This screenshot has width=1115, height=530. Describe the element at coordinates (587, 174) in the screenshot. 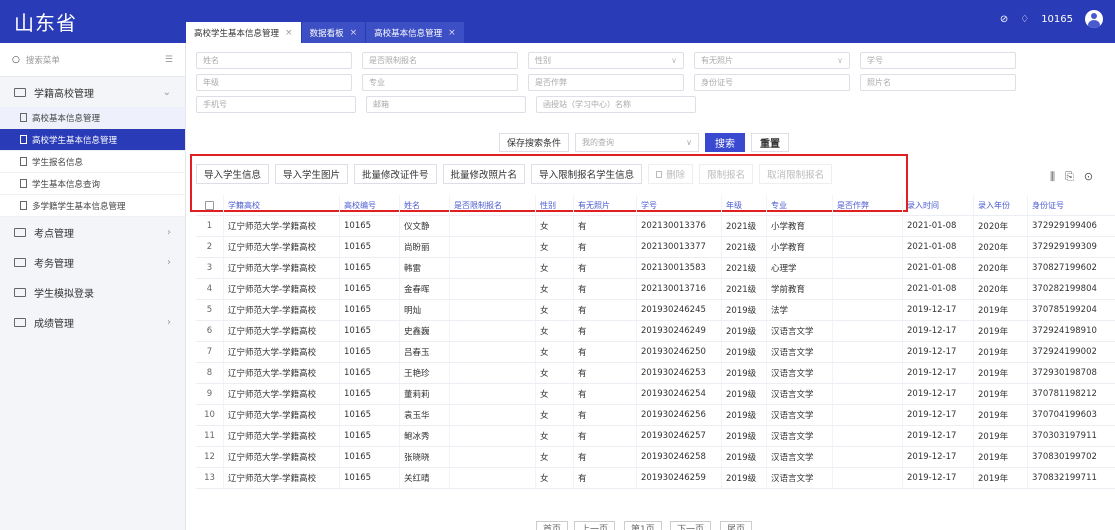

I see `import-restricted-button: 导入限制报名学生信息` at that location.